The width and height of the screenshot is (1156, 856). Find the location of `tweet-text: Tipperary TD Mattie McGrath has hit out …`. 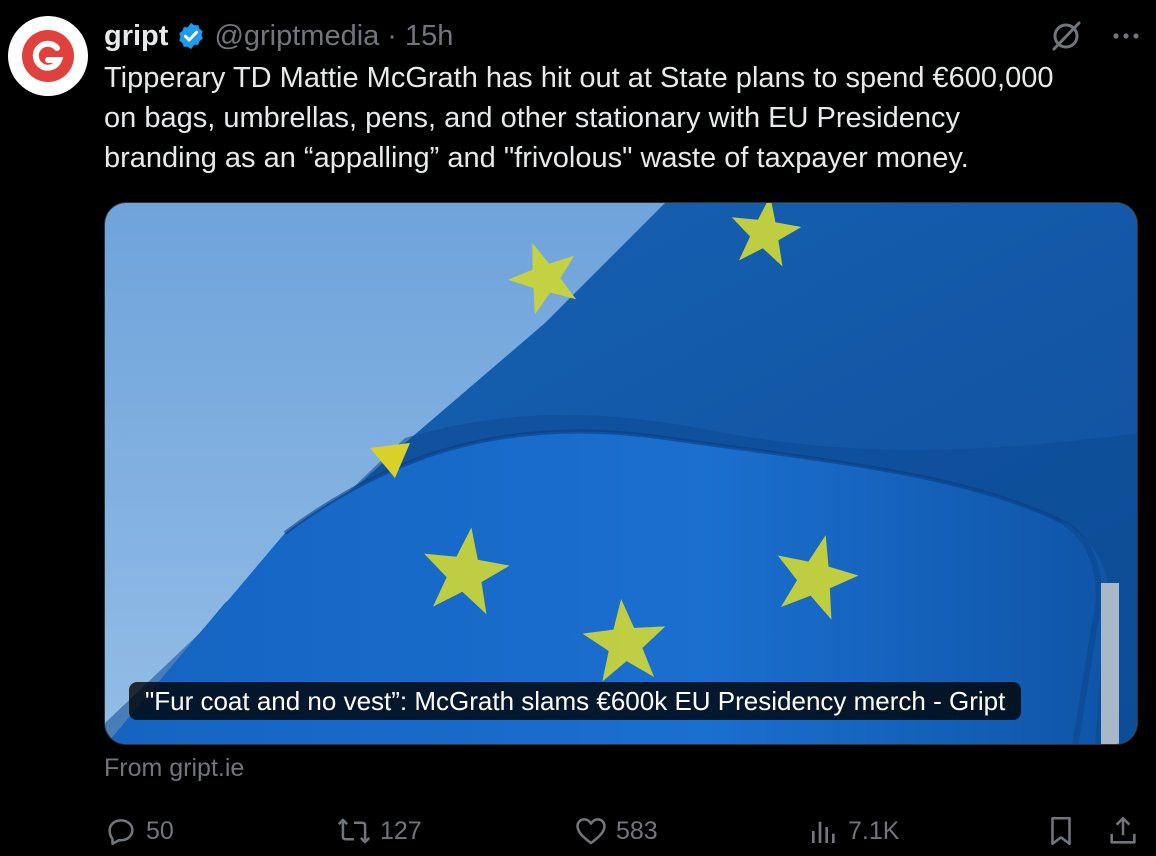

tweet-text: Tipperary TD Mattie McGrath has hit out … is located at coordinates (579, 118).